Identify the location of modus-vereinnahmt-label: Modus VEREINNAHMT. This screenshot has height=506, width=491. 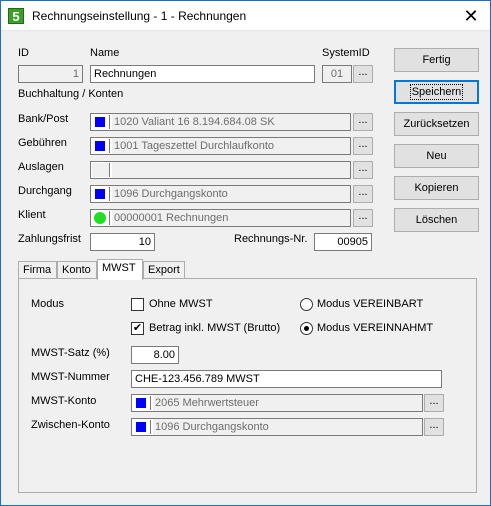
(375, 328).